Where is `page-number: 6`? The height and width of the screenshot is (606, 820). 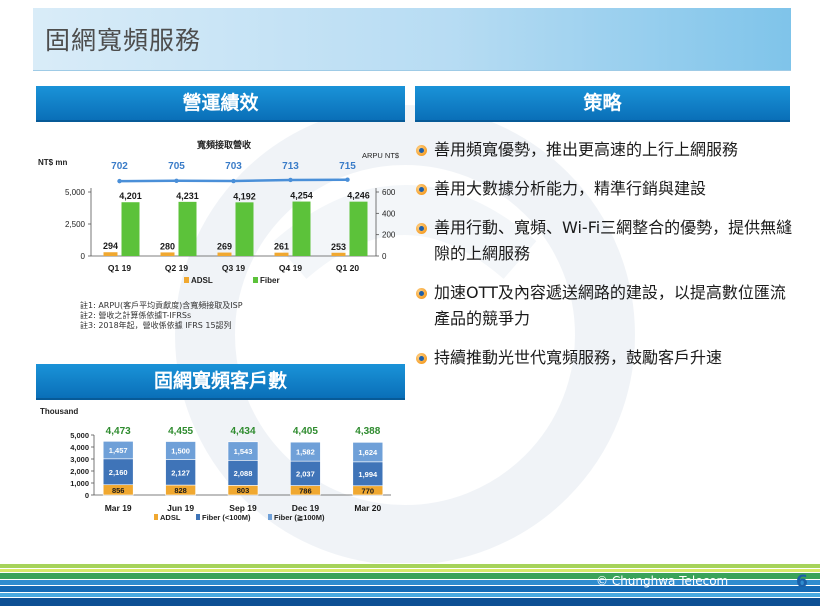 page-number: 6 is located at coordinates (802, 582).